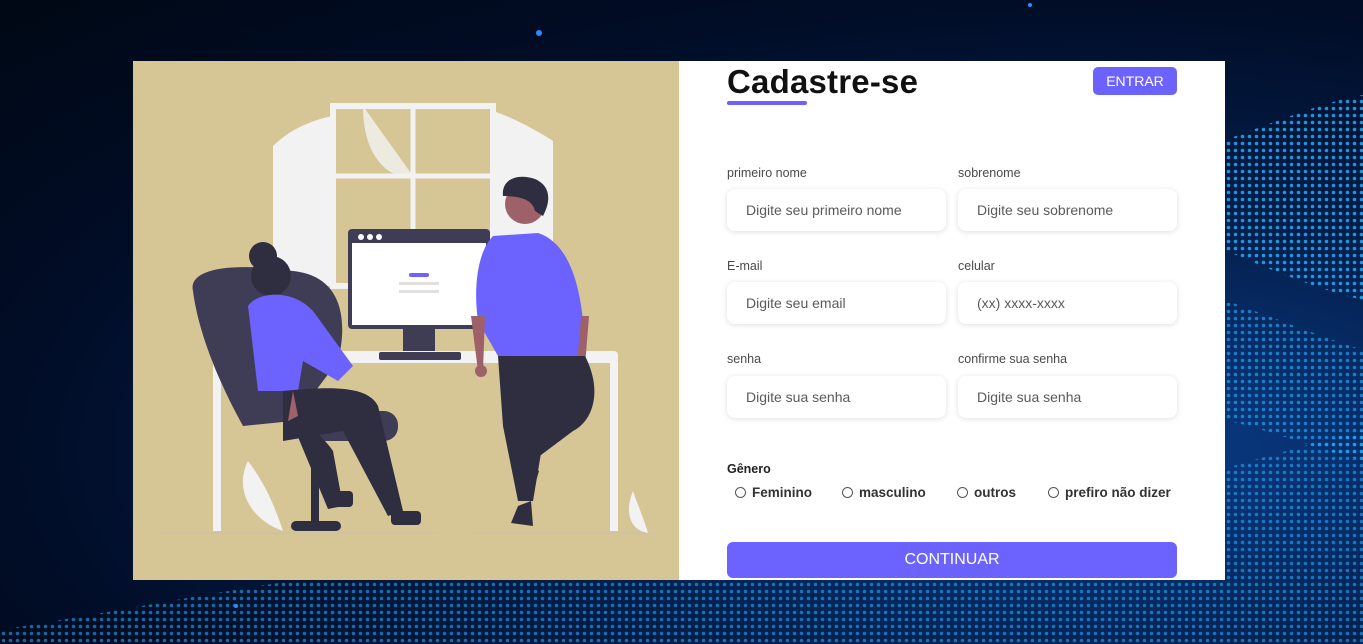  Describe the element at coordinates (892, 492) in the screenshot. I see `radio-label: masculino` at that location.